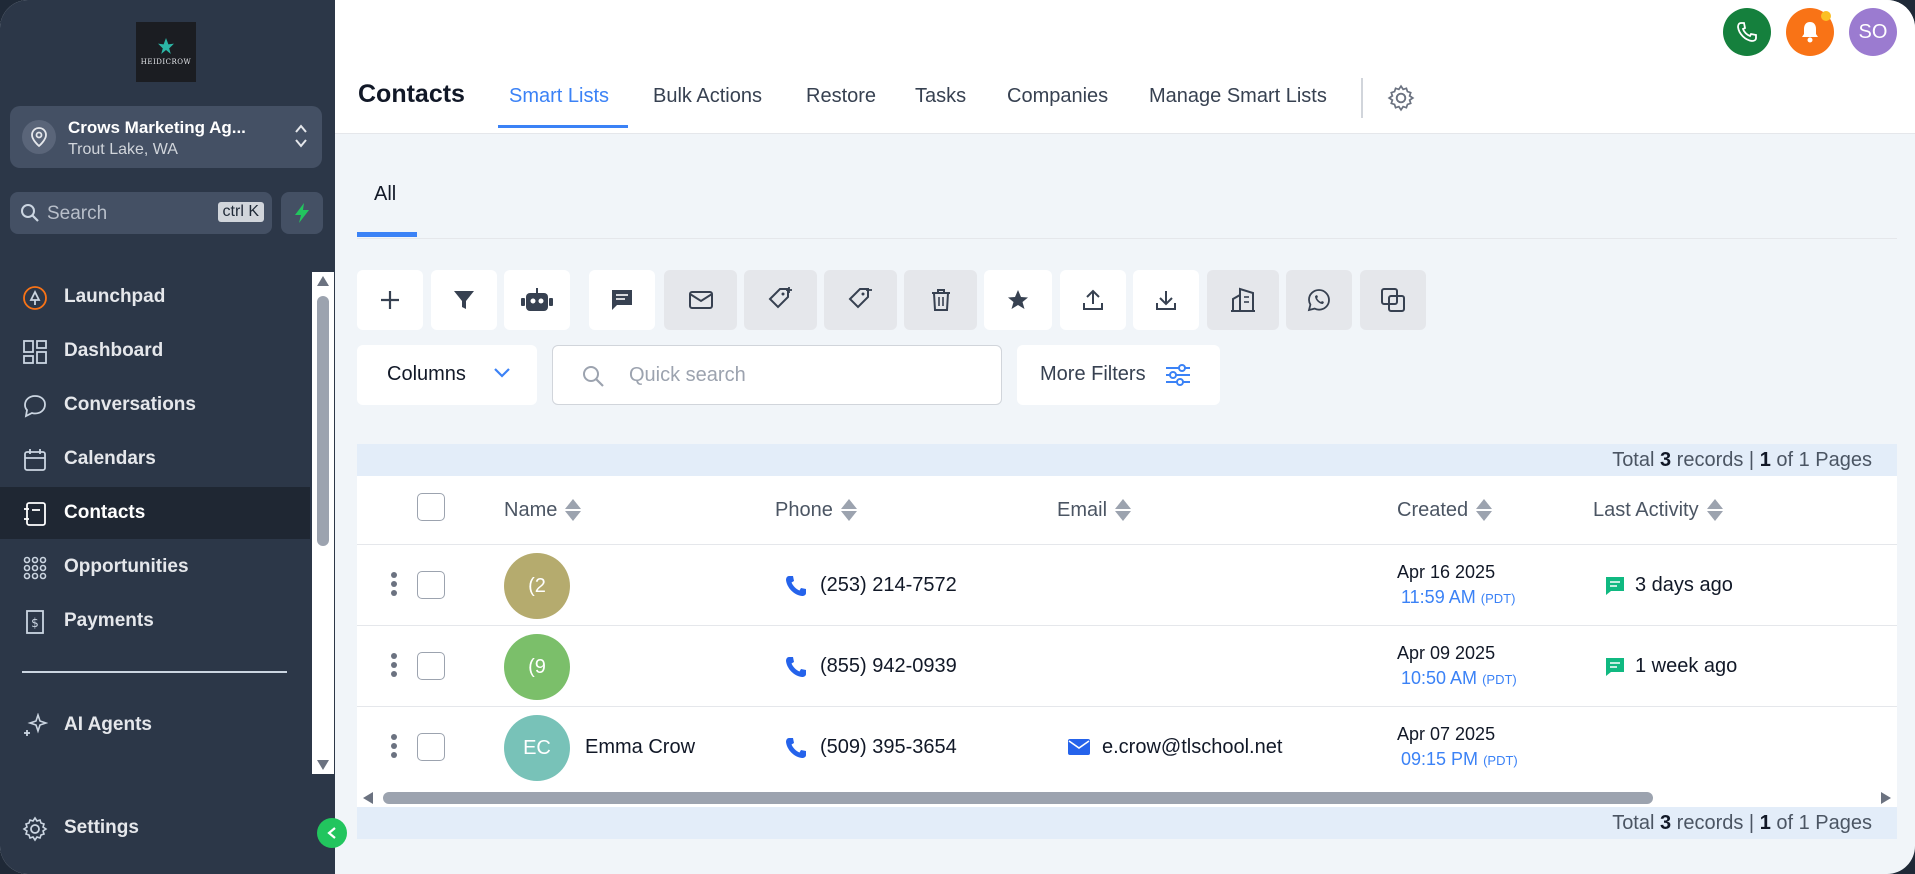 Image resolution: width=1915 pixels, height=874 pixels. I want to click on chevron-left-icon, so click(331, 833).